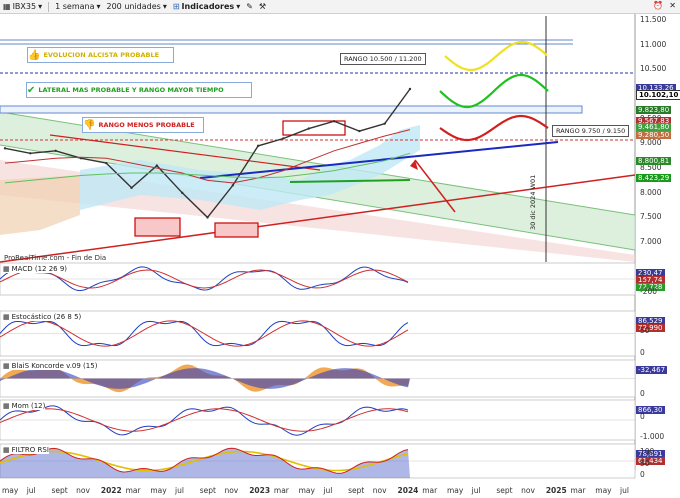 The width and height of the screenshot is (680, 498). What do you see at coordinates (653, 69) in the screenshot?
I see `price-tick-label: 10.500` at bounding box center [653, 69].